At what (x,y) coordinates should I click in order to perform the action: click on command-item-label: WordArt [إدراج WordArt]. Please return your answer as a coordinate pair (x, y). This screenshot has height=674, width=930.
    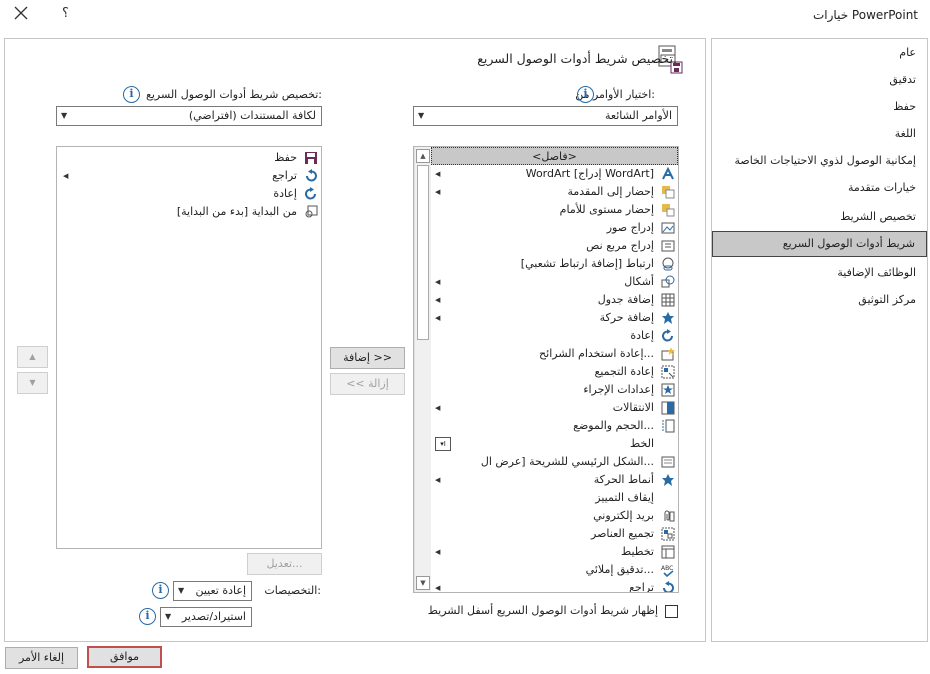
    Looking at the image, I should click on (589, 173).